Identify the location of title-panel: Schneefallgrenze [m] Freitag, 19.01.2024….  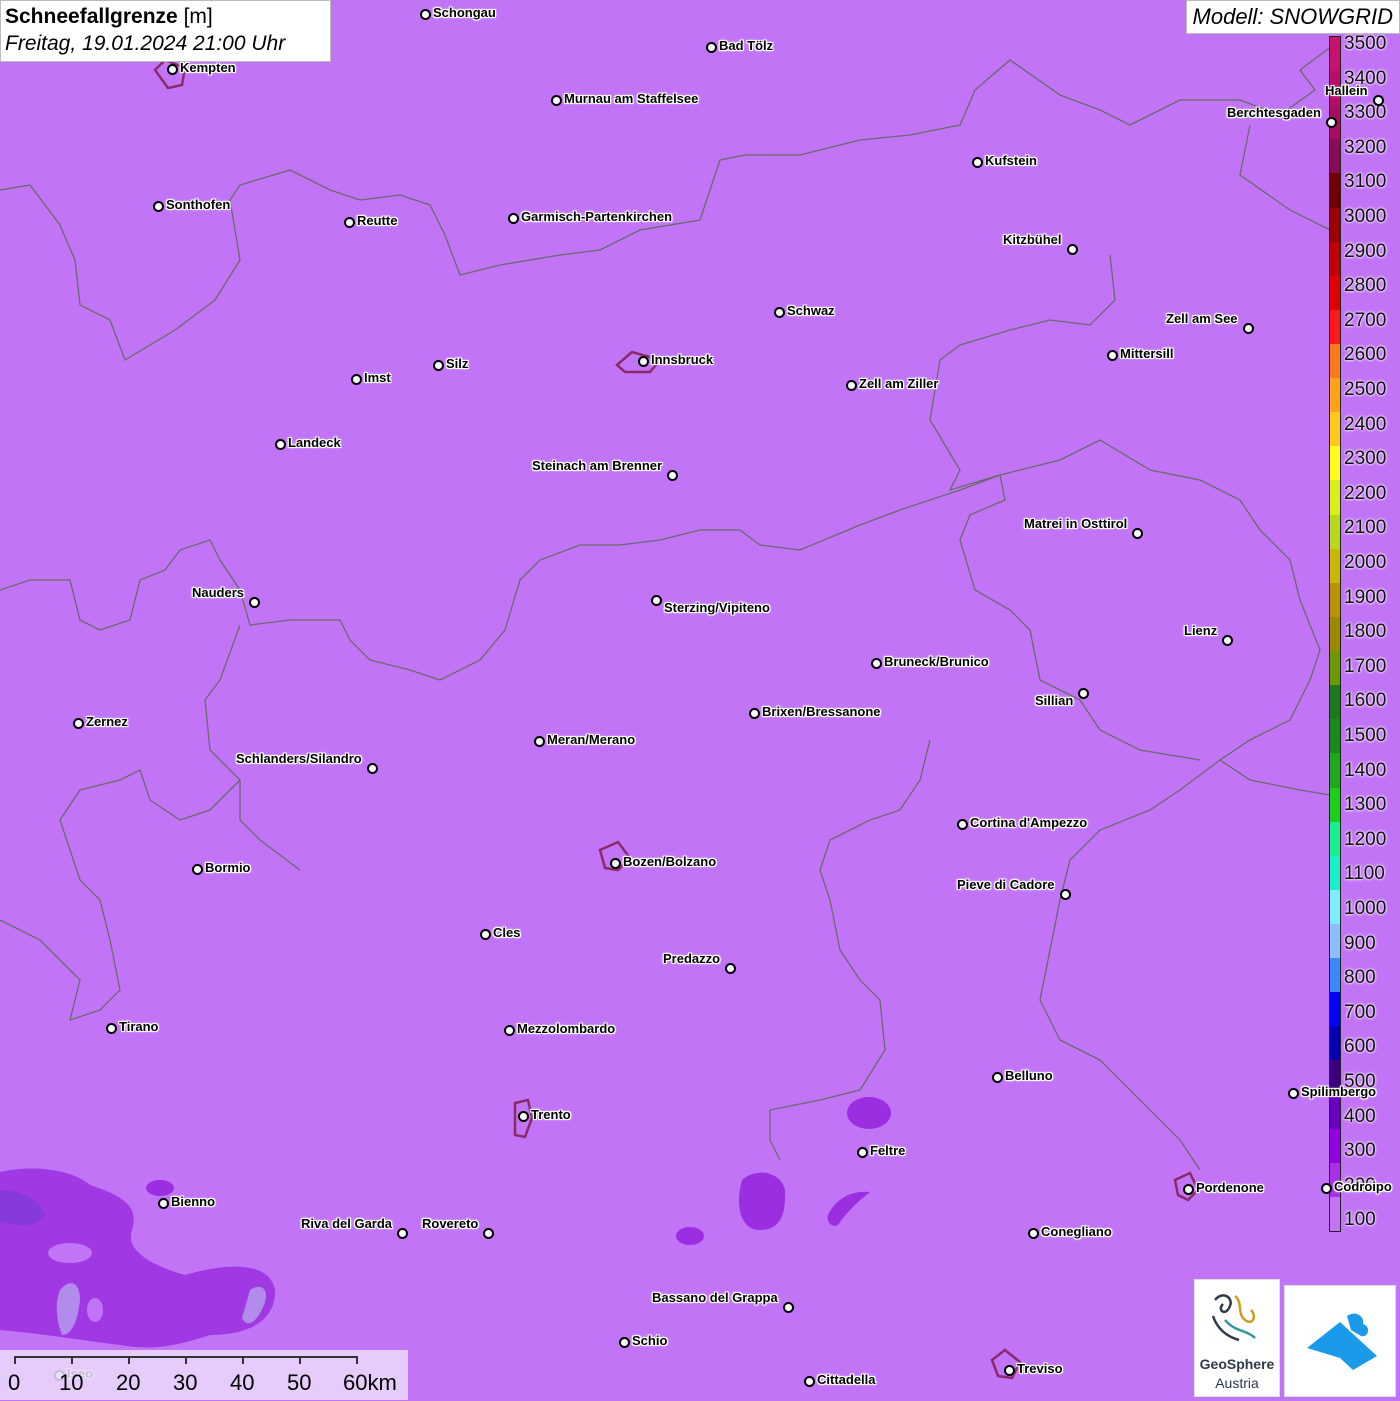
(165, 31).